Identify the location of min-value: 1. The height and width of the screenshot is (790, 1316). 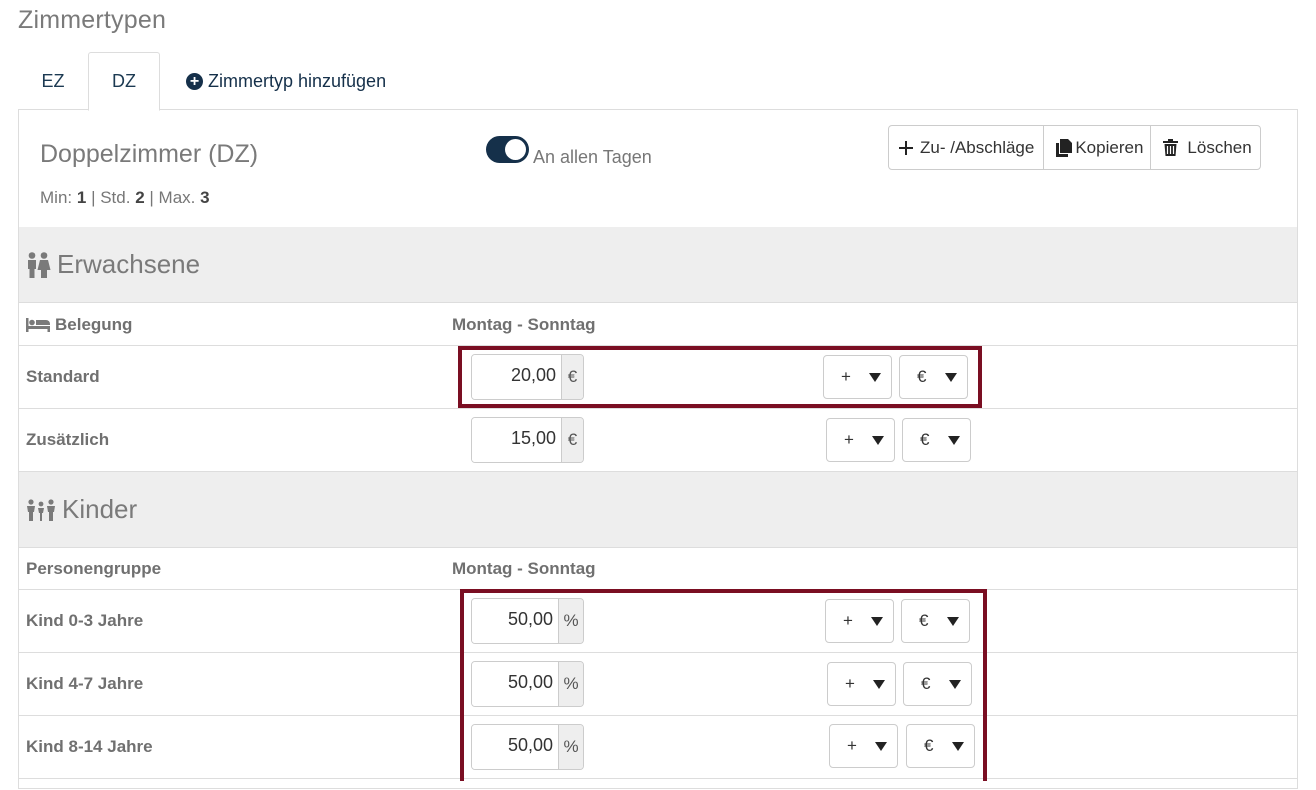
(81, 197).